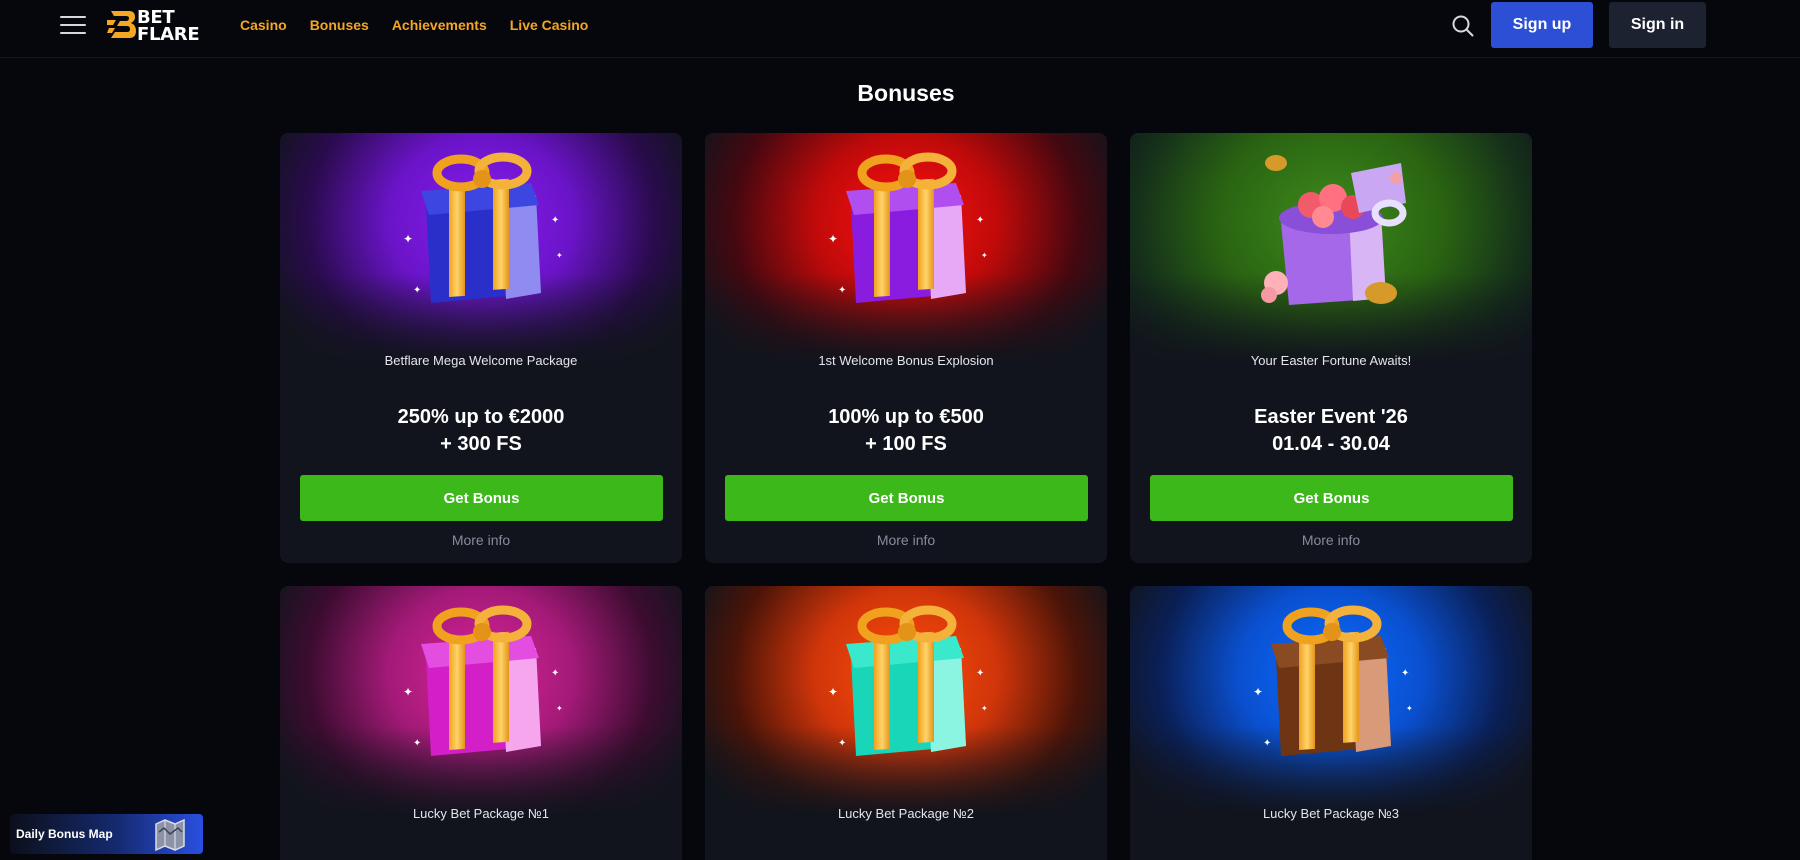 Image resolution: width=1800 pixels, height=860 pixels. I want to click on betflare-logo: BET FLARE, so click(159, 26).